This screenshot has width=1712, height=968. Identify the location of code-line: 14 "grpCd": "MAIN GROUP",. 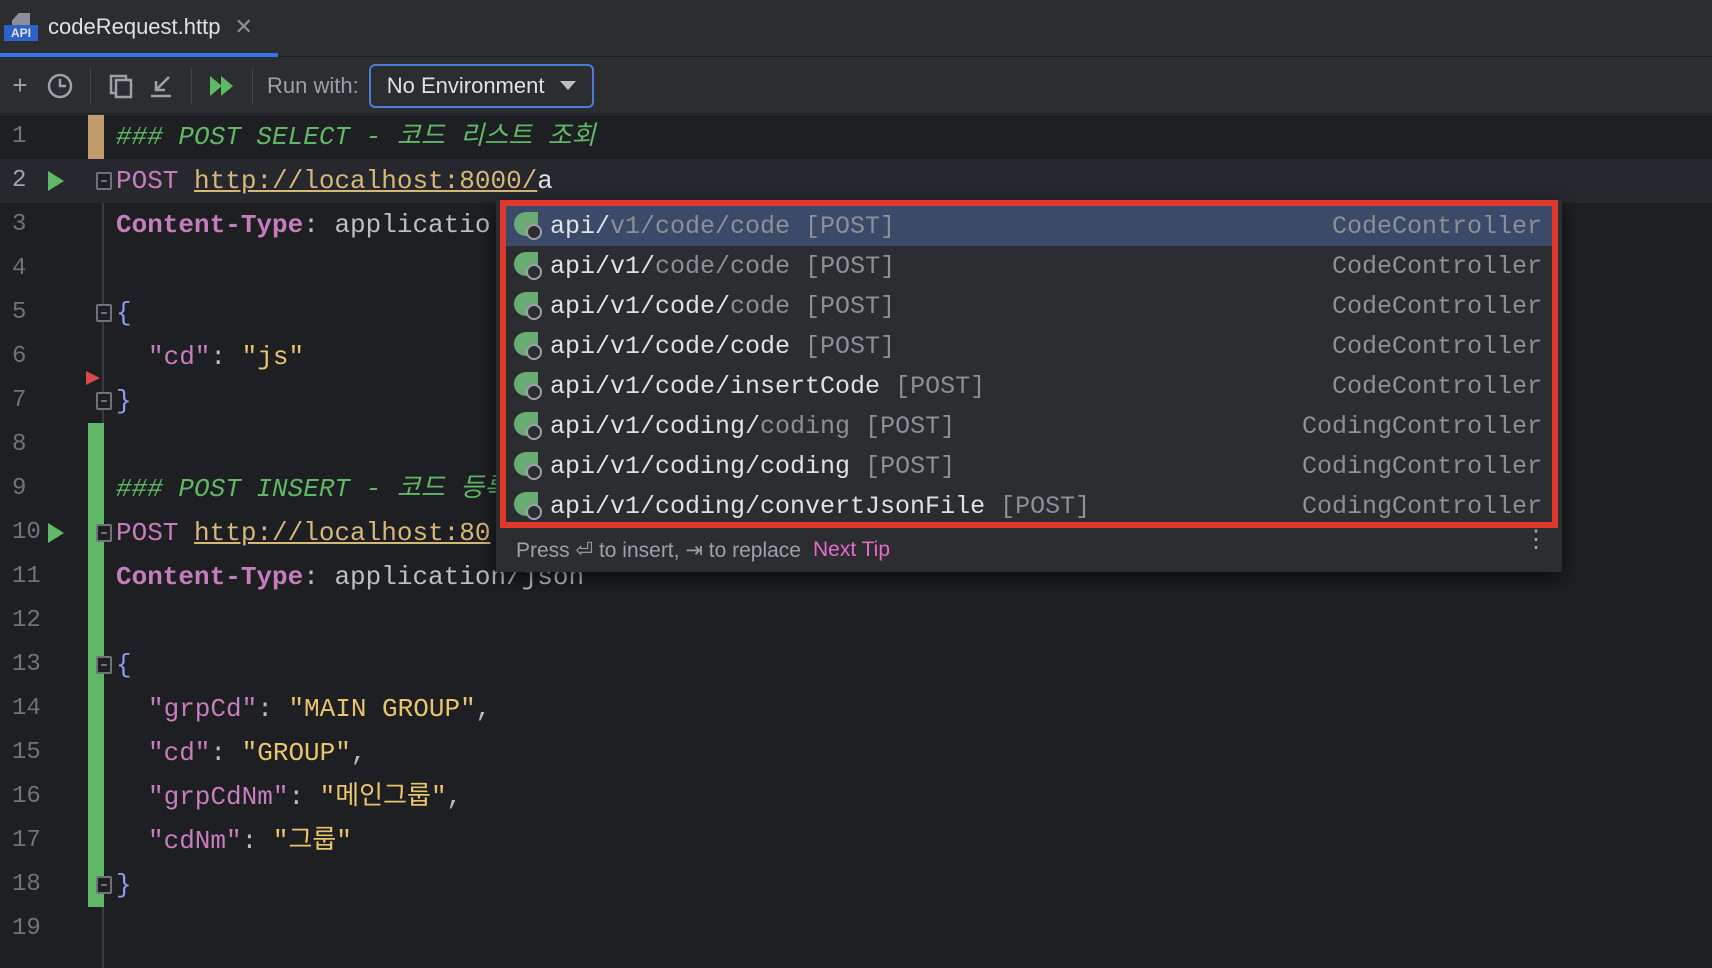
(856, 709).